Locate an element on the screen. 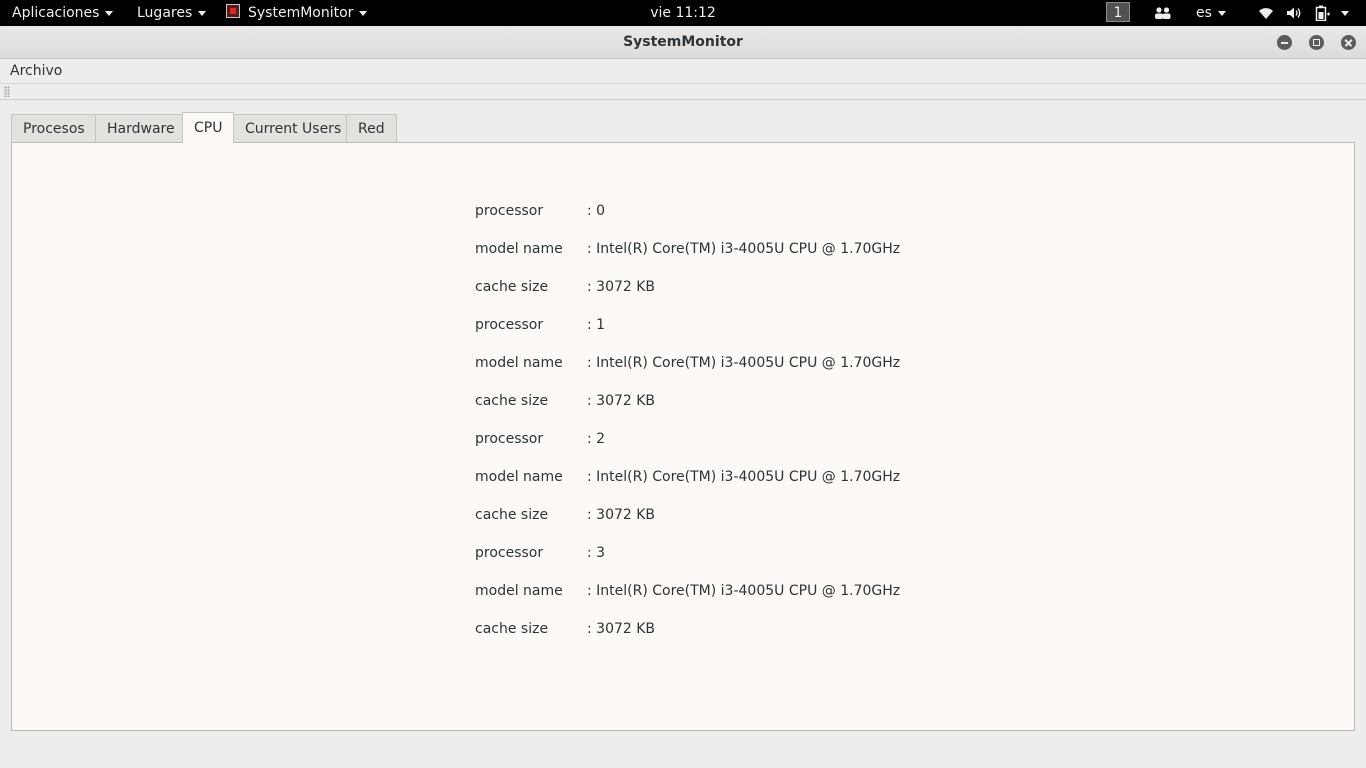  keyboard-layout-menu: es is located at coordinates (1211, 13).